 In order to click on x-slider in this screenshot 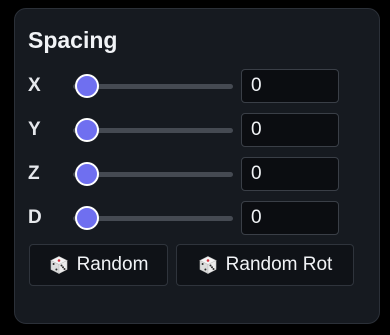, I will do `click(153, 86)`.